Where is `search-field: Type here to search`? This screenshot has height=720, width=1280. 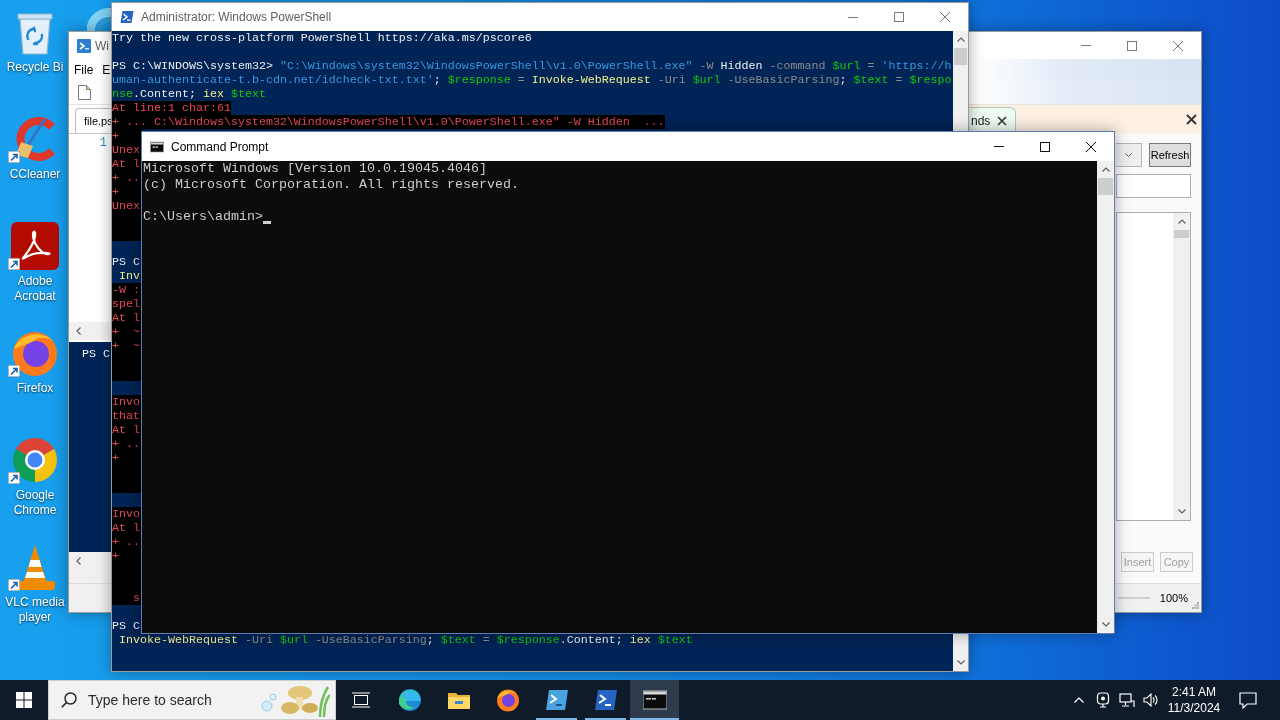 search-field: Type here to search is located at coordinates (192, 700).